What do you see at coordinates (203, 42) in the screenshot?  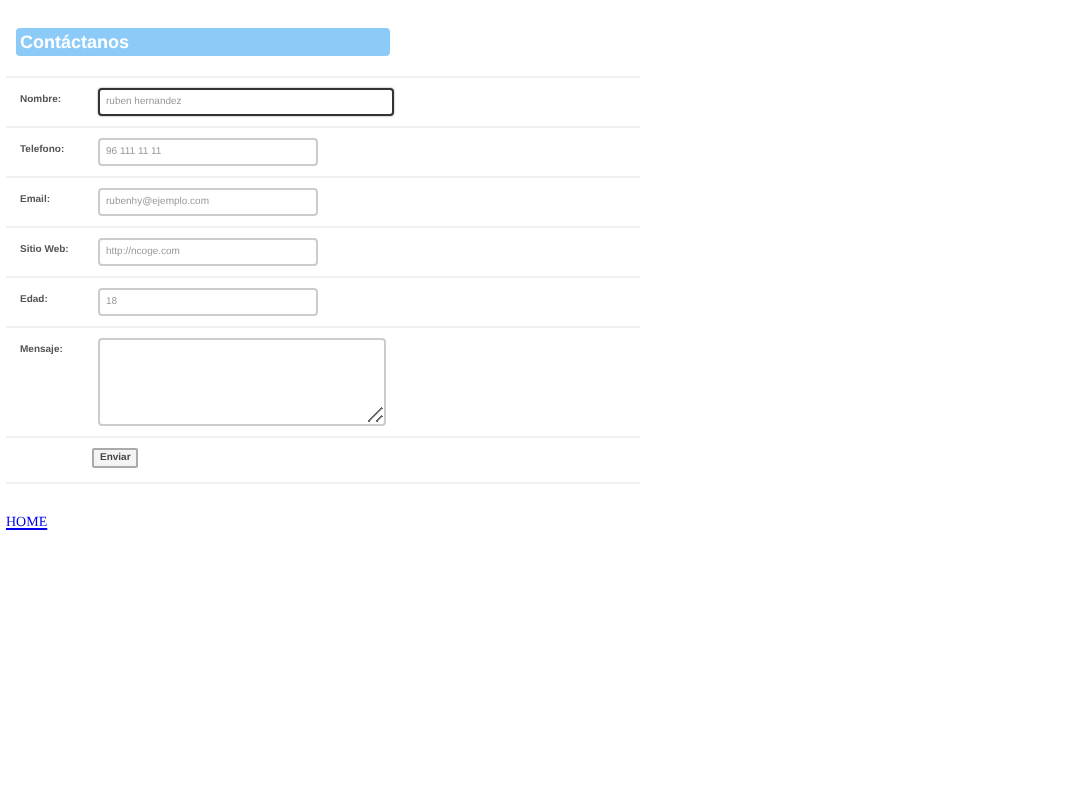 I see `form-heading: Contáctanos` at bounding box center [203, 42].